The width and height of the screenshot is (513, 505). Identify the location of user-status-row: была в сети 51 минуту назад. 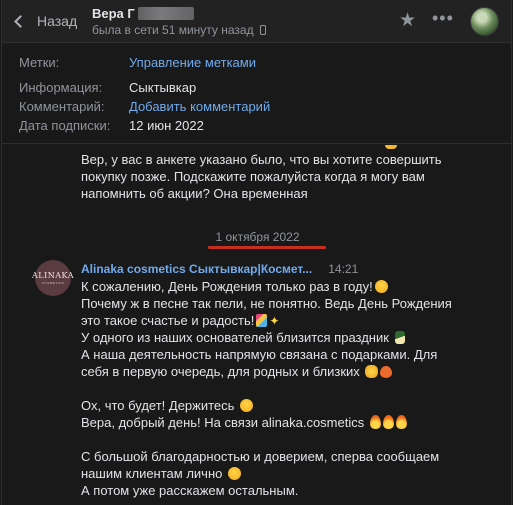
(179, 30).